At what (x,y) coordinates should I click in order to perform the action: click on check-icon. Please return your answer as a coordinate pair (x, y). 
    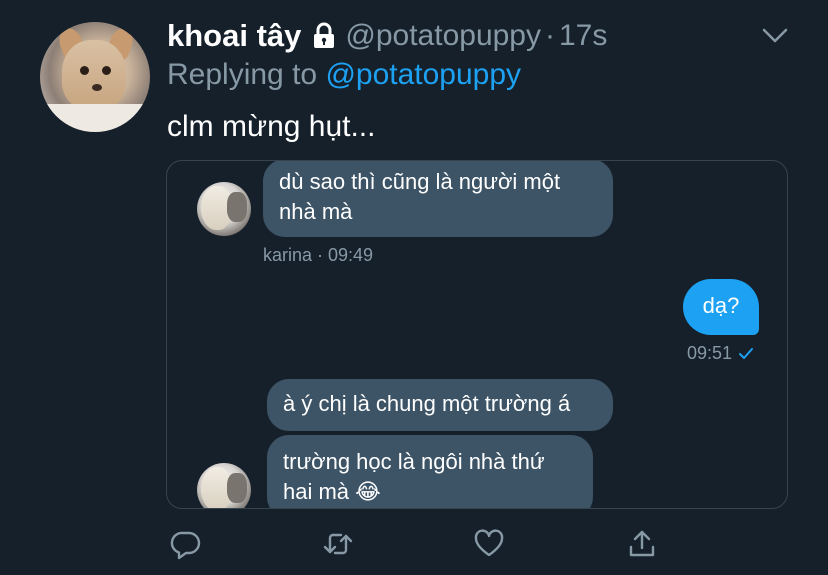
    Looking at the image, I should click on (746, 354).